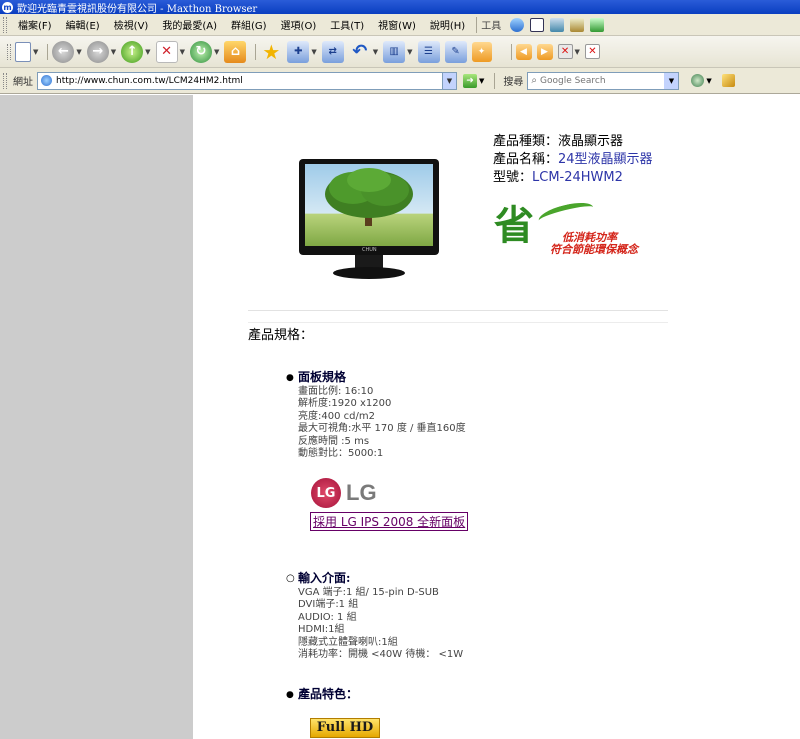 This screenshot has height=739, width=800. I want to click on spec-line: 隱藏式立體聲喇叭:1組, so click(348, 642).